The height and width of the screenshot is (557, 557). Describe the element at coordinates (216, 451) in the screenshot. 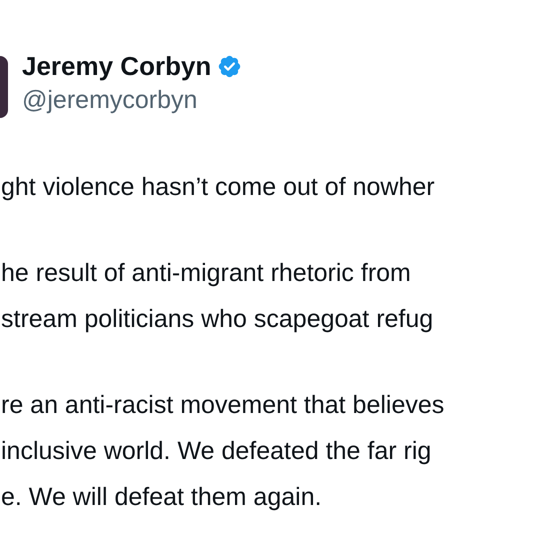

I see `post-text-line: inclusive world. We defeated the far rig` at that location.